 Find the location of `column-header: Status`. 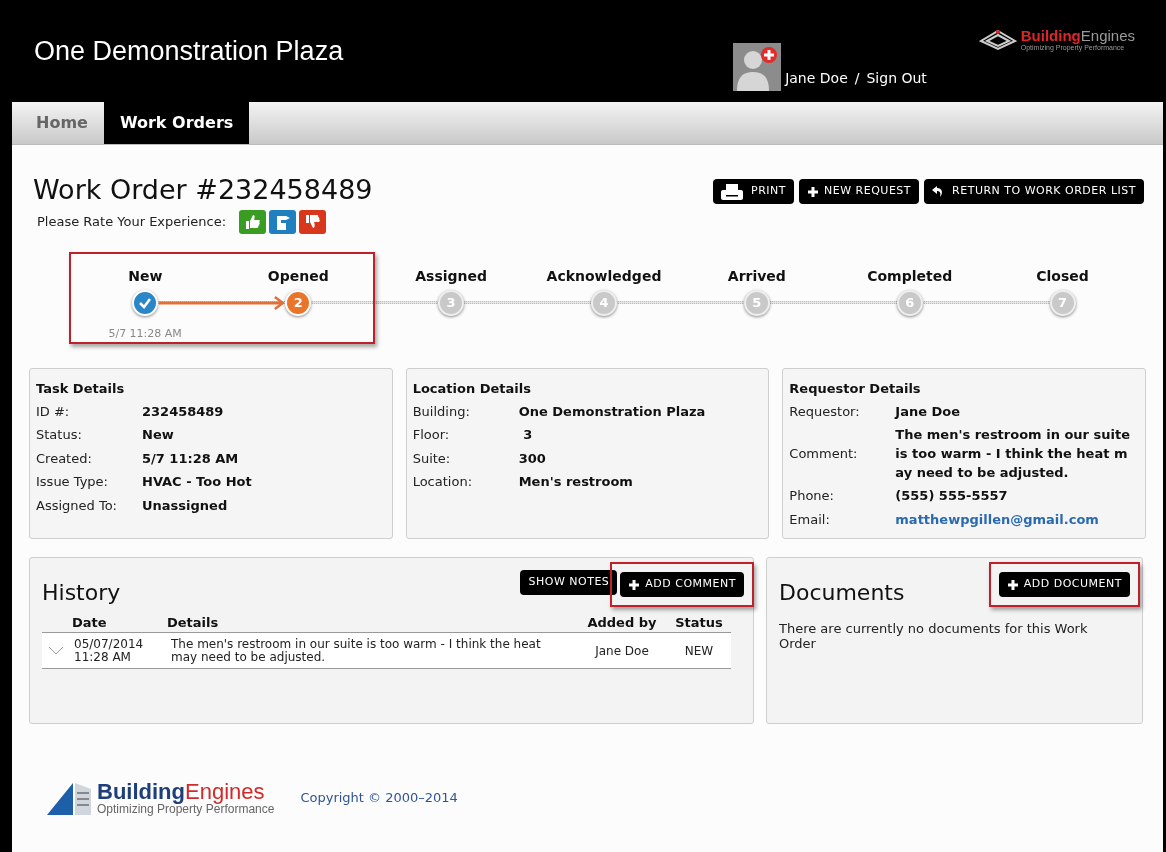

column-header: Status is located at coordinates (699, 622).